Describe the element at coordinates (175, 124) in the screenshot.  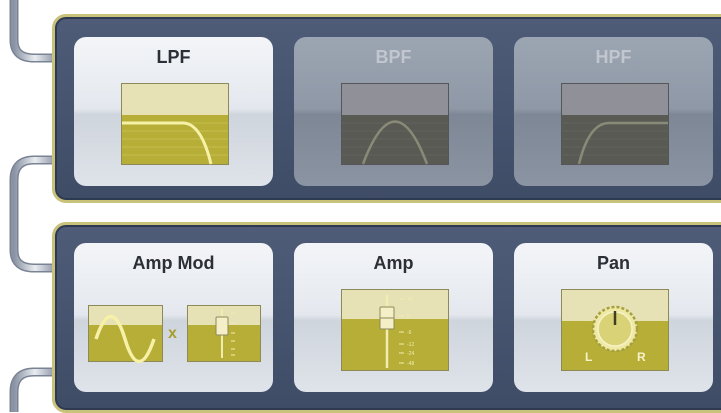
I see `lowpass-curve-icon` at that location.